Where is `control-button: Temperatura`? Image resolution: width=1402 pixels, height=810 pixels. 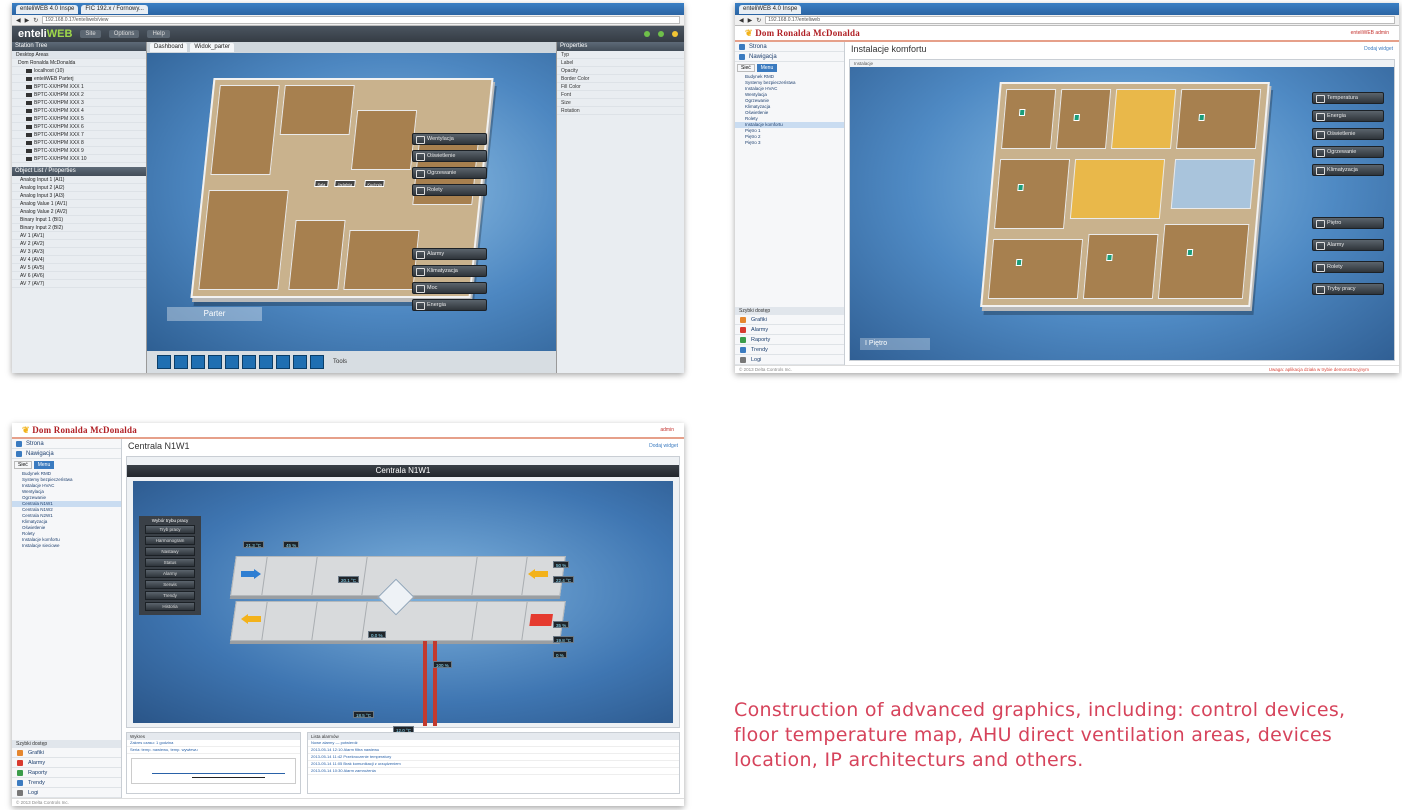
control-button: Temperatura is located at coordinates (1348, 98).